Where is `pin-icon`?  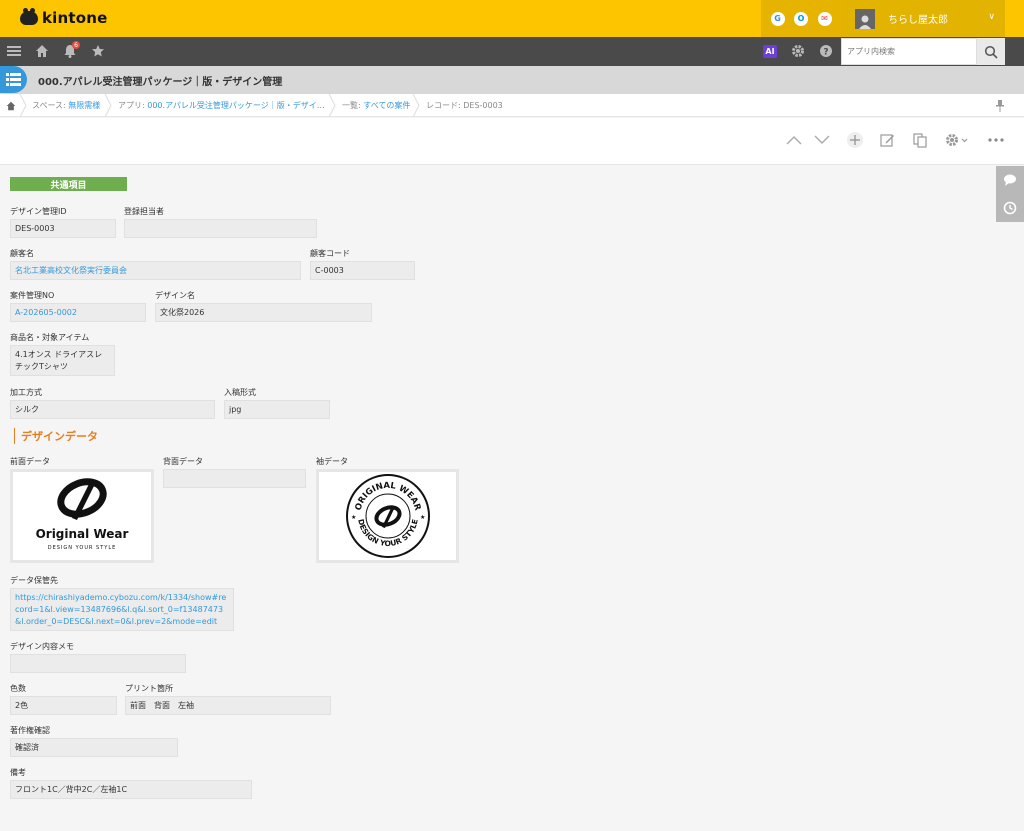
pin-icon is located at coordinates (1000, 106).